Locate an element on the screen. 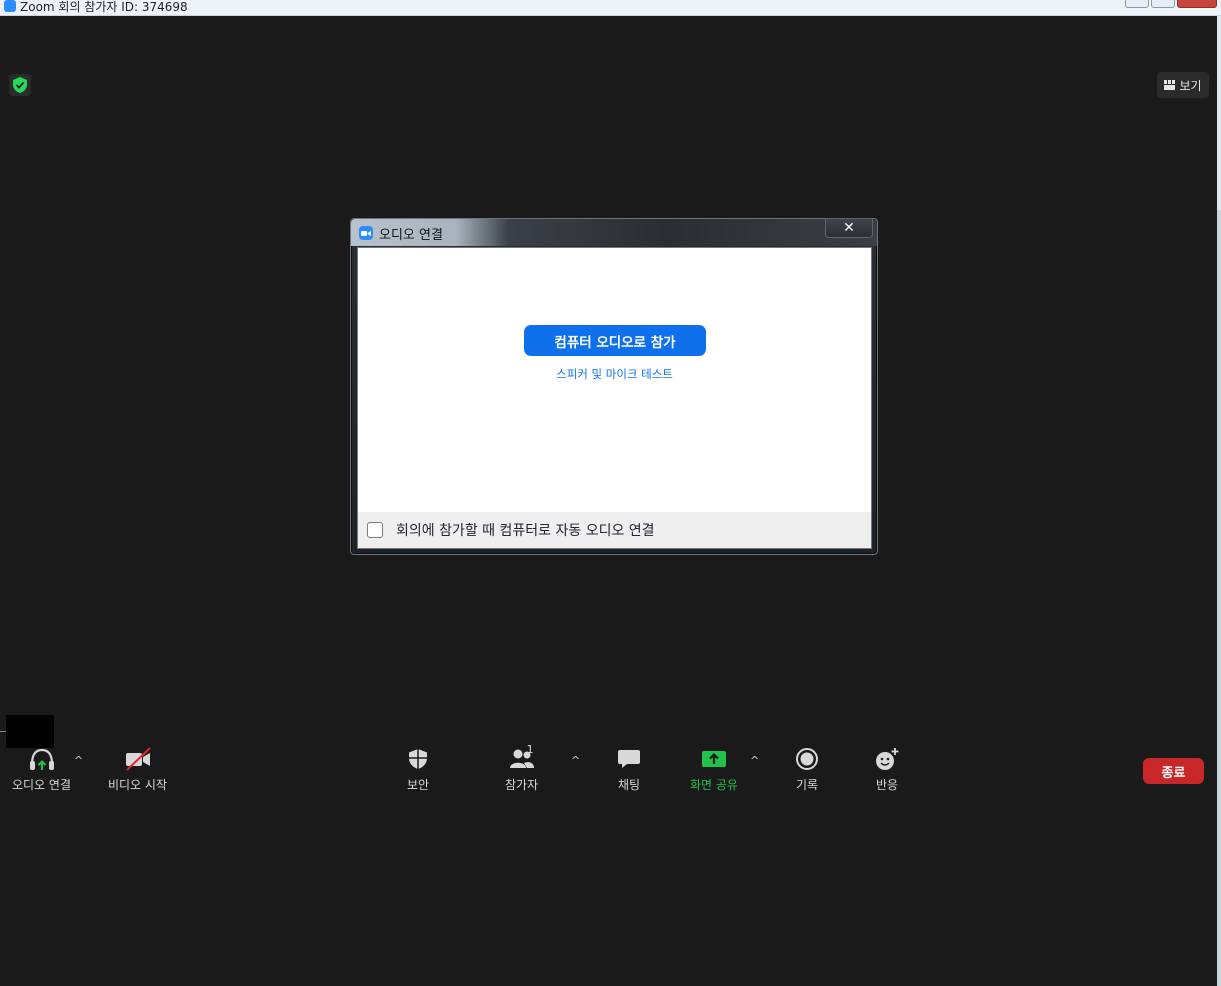 This screenshot has height=986, width=1221. end-meeting-button: 종료 is located at coordinates (1173, 771).